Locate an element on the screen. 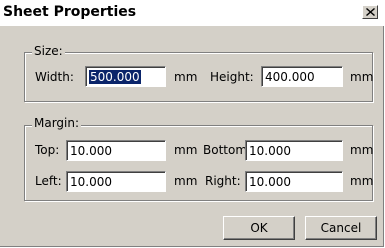 Image resolution: width=385 pixels, height=248 pixels. left-value: 10.000 is located at coordinates (91, 182).